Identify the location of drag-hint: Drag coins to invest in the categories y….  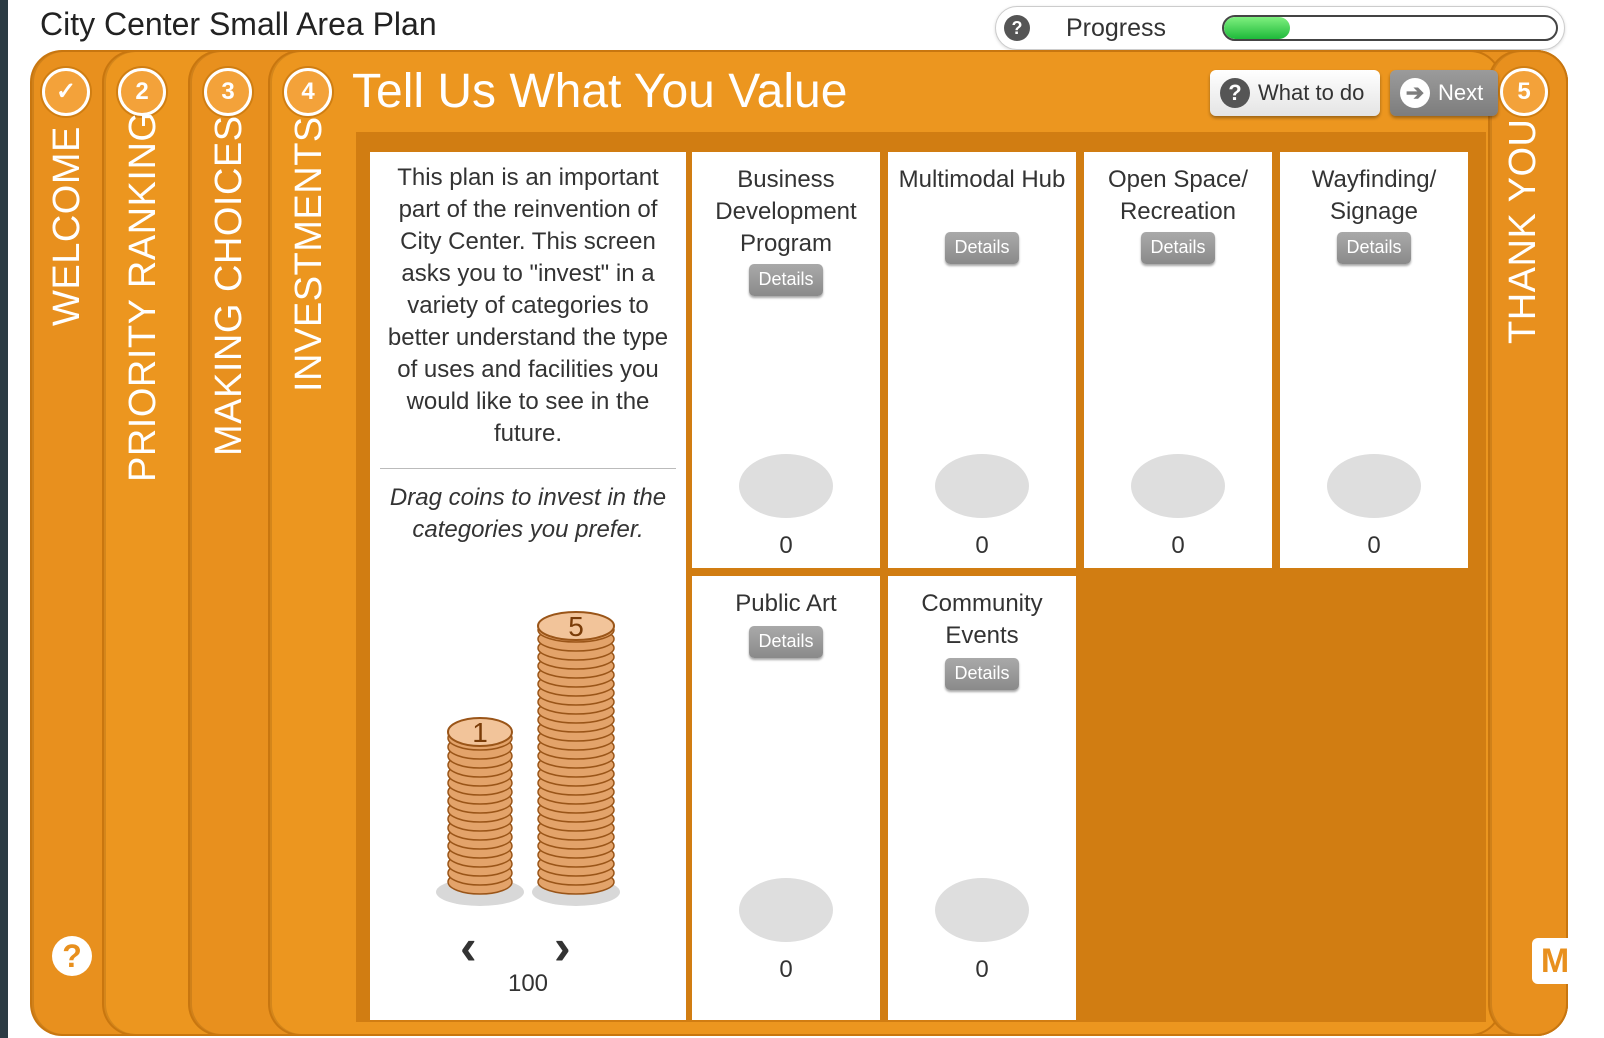
(528, 513).